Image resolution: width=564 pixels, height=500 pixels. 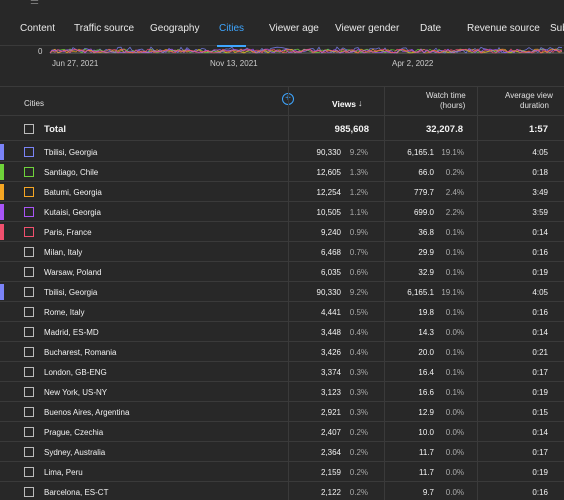 What do you see at coordinates (328, 172) in the screenshot?
I see `views-value: 12,605` at bounding box center [328, 172].